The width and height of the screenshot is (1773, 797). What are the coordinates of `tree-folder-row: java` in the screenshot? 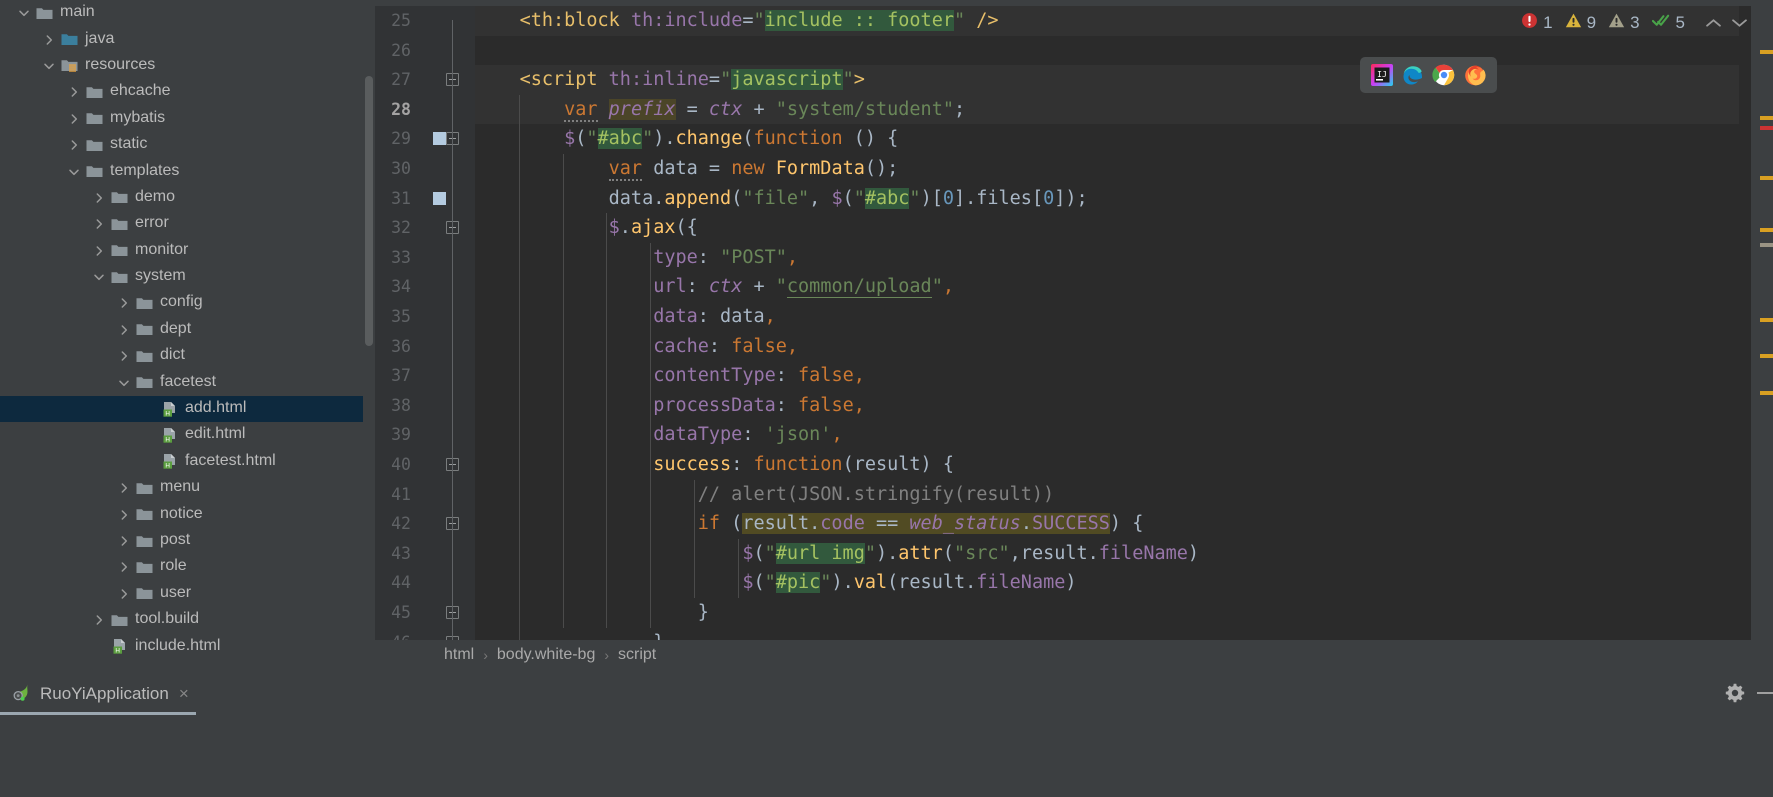 It's located at (181, 39).